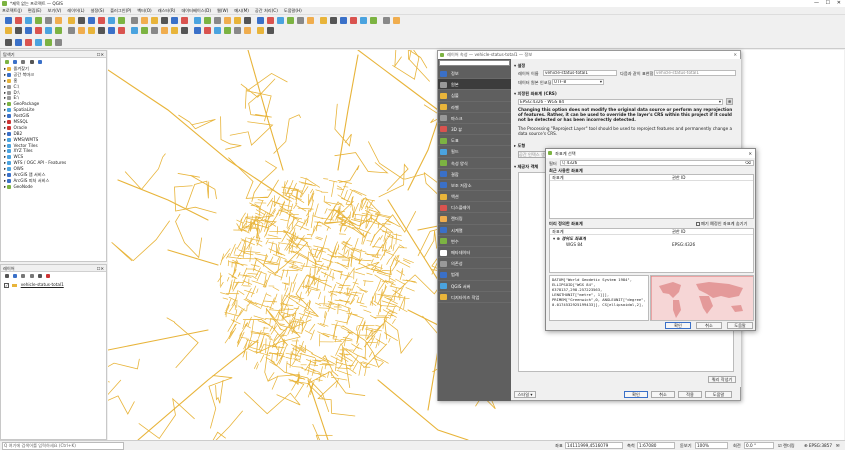 The image size is (845, 450). I want to click on nav-item: 디지타이즈 작업, so click(474, 297).